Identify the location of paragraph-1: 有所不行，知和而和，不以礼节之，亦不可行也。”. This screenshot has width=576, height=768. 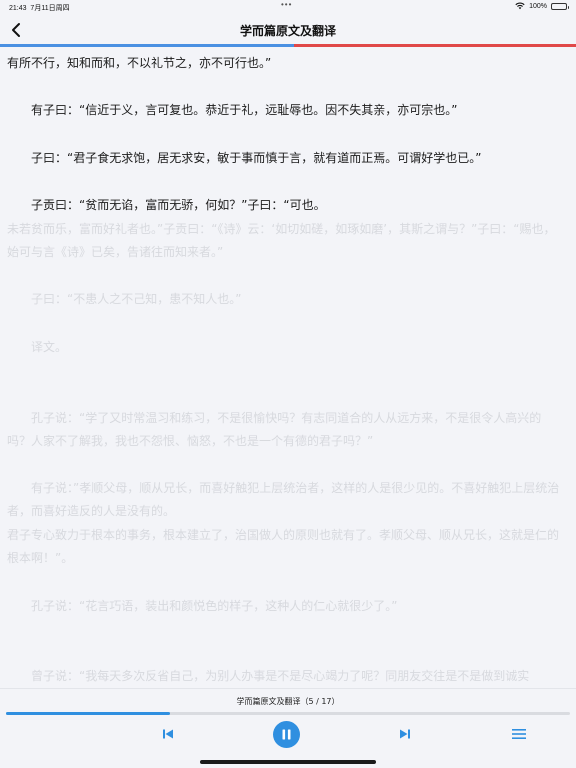
(139, 63).